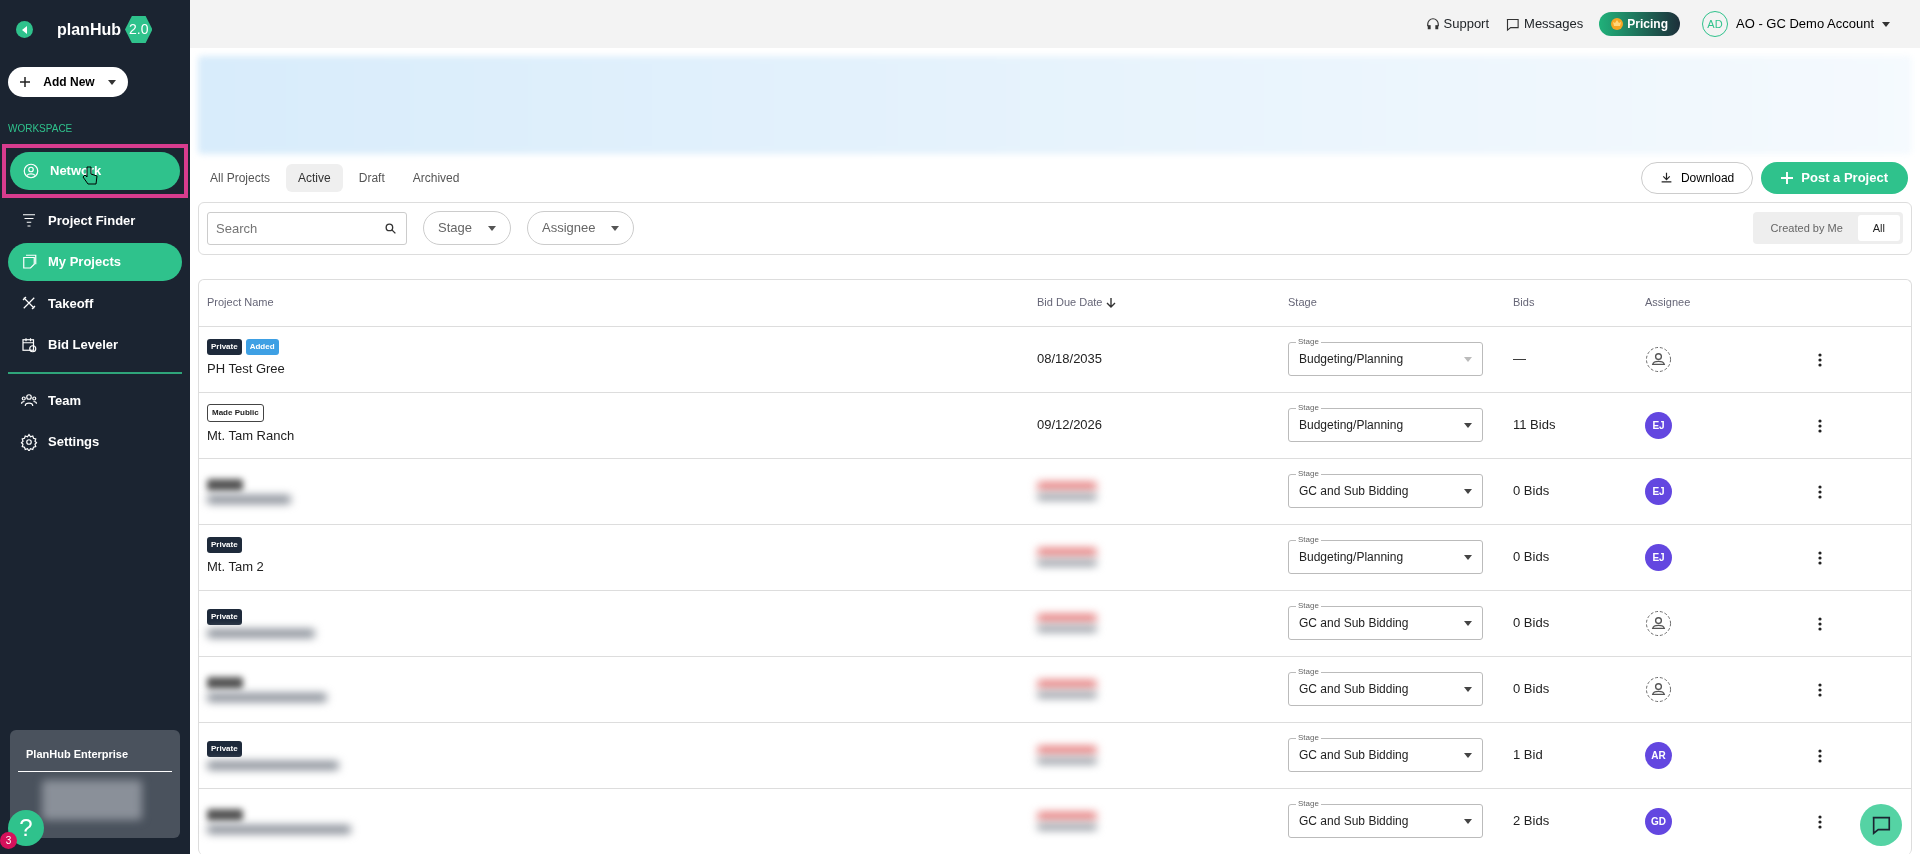  What do you see at coordinates (95, 759) in the screenshot?
I see `card-title: PlanHub Enterprise` at bounding box center [95, 759].